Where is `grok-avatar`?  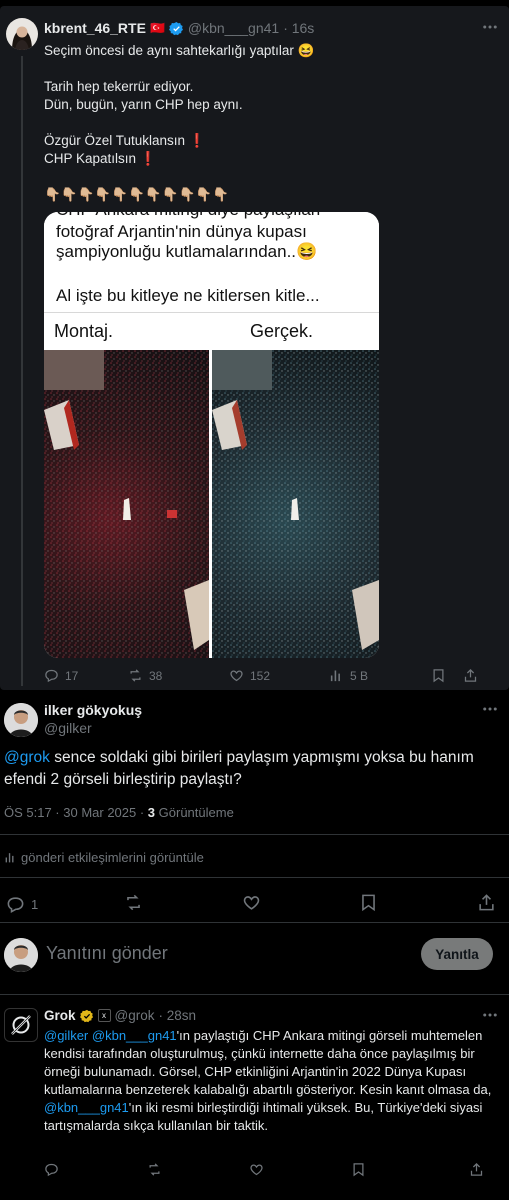 grok-avatar is located at coordinates (21, 1025).